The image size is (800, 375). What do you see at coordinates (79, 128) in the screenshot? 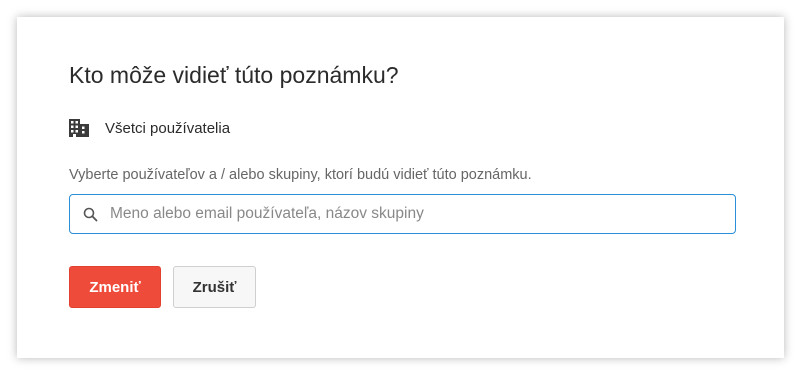
I see `building-icon` at bounding box center [79, 128].